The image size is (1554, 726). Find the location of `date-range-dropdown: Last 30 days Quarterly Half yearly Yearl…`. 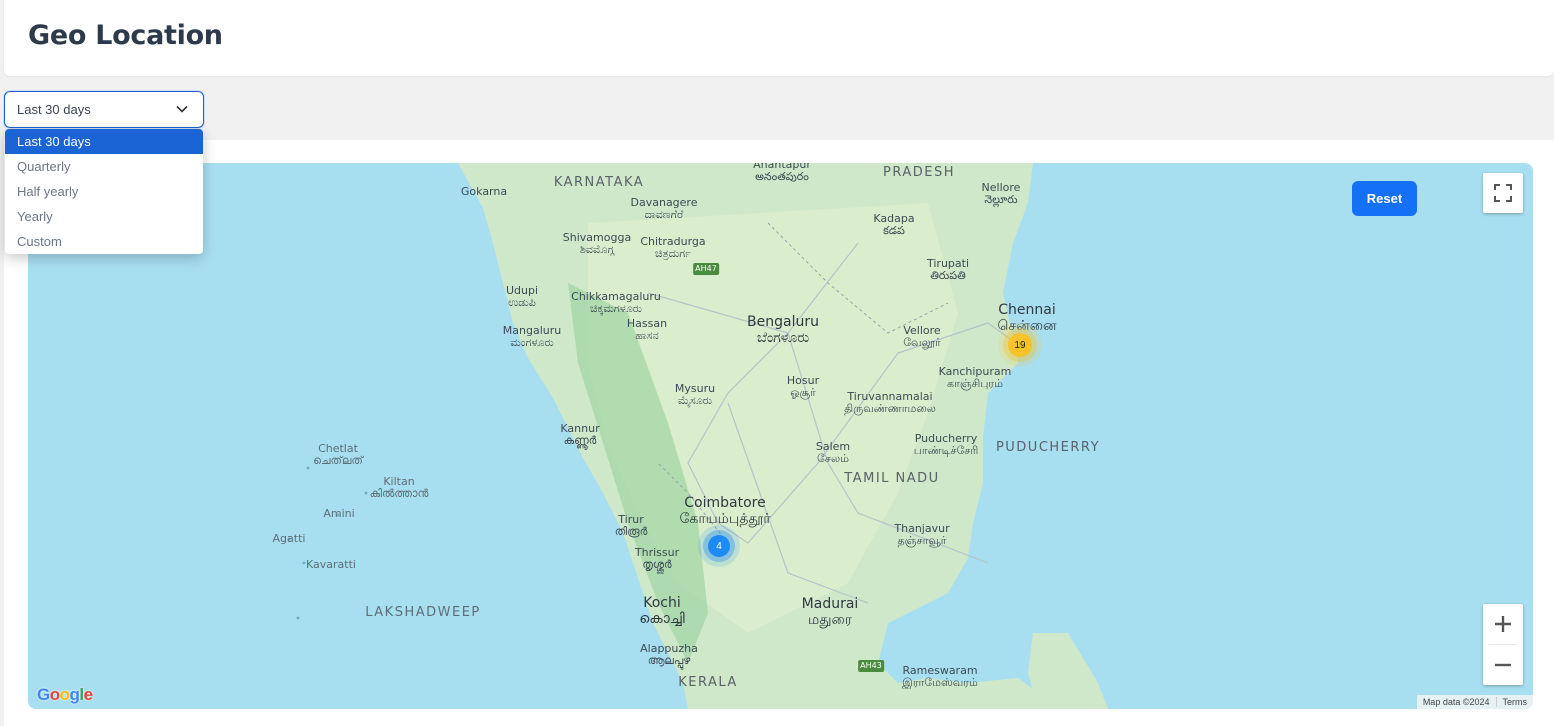

date-range-dropdown: Last 30 days Quarterly Half yearly Yearl… is located at coordinates (104, 191).